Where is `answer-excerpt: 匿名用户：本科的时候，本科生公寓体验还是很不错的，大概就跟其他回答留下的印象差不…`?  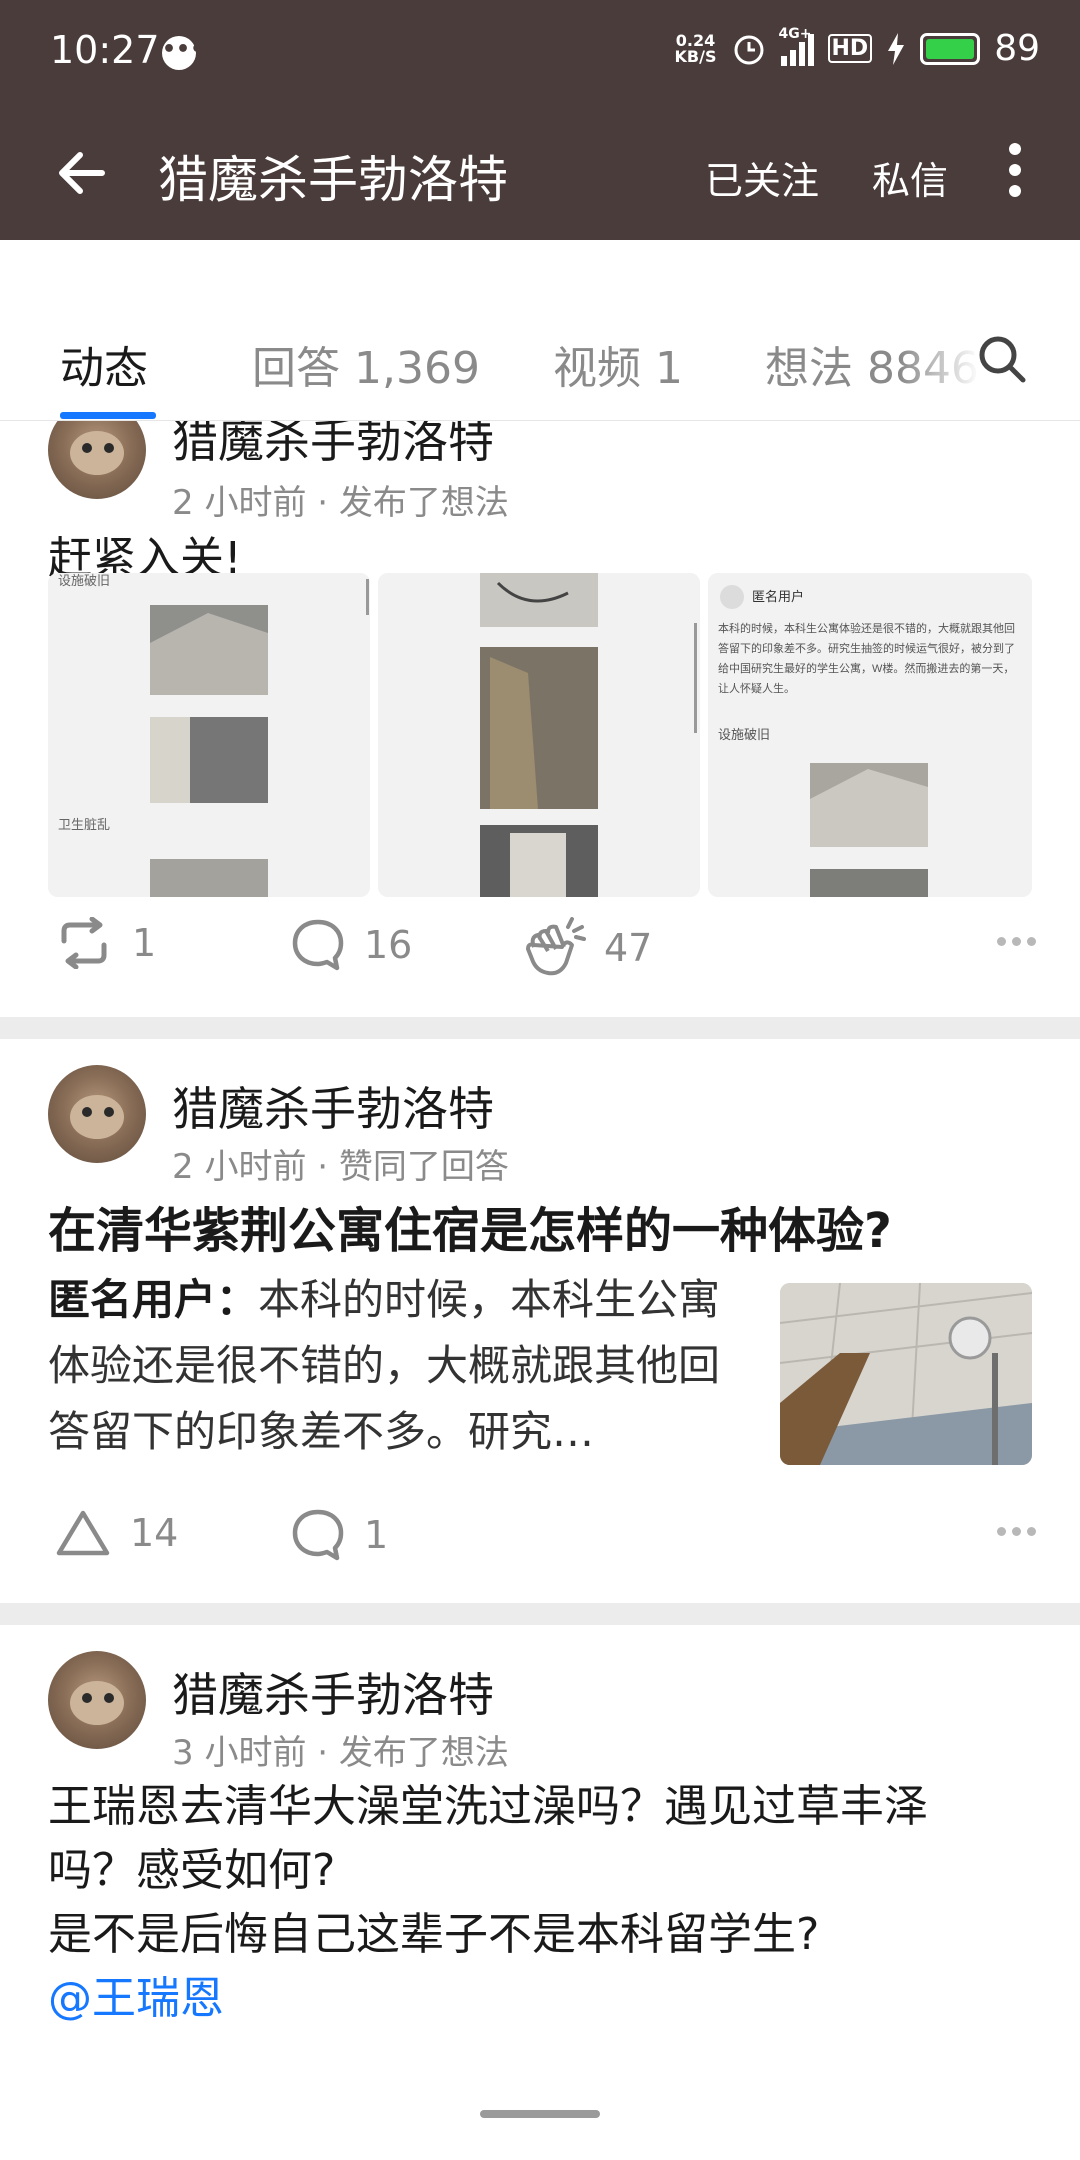
answer-excerpt: 匿名用户：本科的时候，本科生公寓体验还是很不错的，大概就跟其他回答留下的印象差不… is located at coordinates (388, 1366).